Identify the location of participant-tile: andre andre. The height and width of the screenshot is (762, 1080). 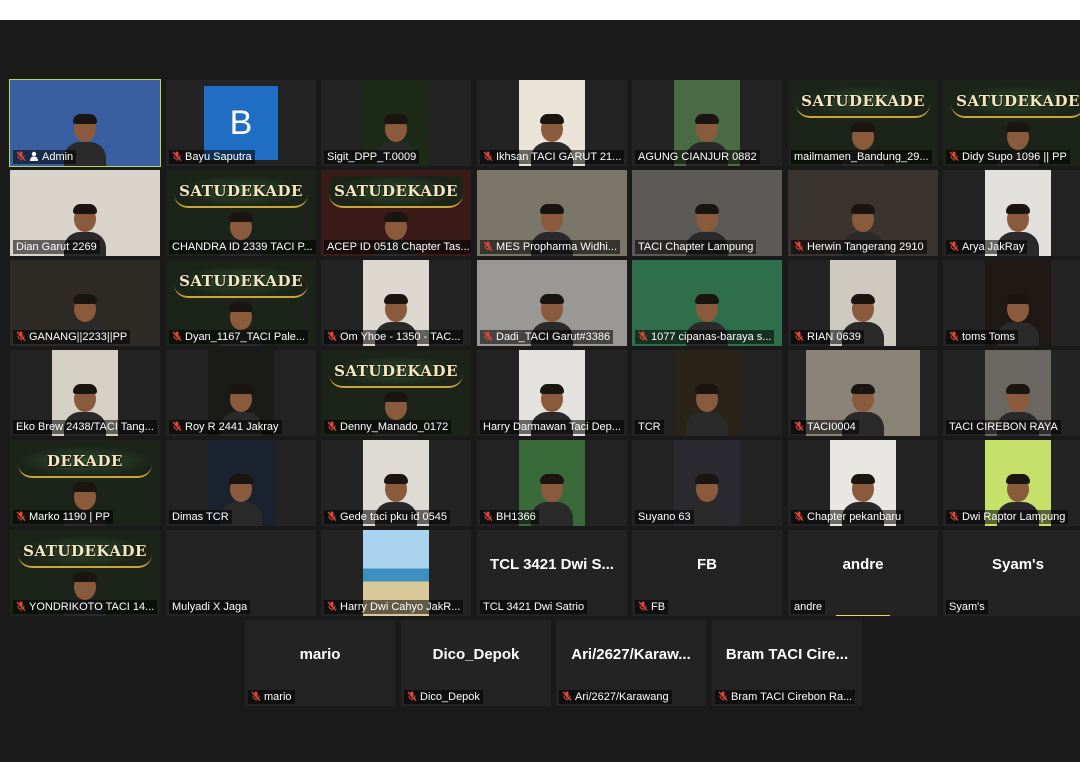
(863, 573).